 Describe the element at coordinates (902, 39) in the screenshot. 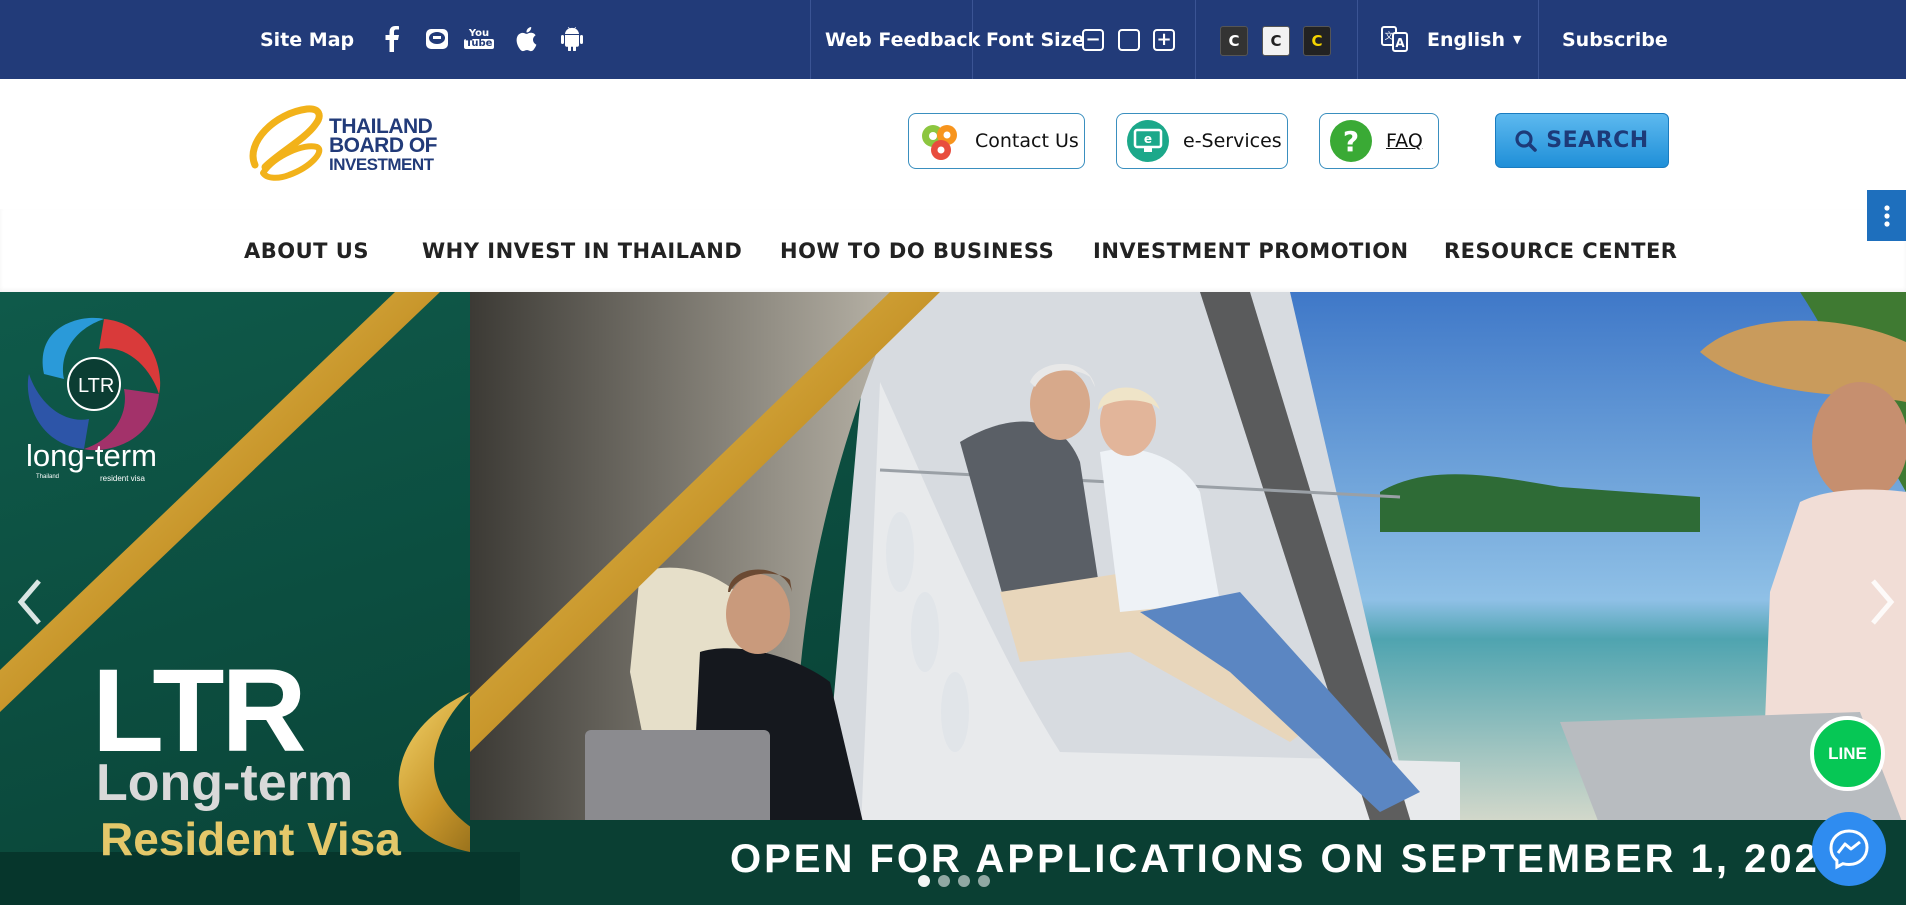

I see `web-feedback-link: Web Feedback` at that location.